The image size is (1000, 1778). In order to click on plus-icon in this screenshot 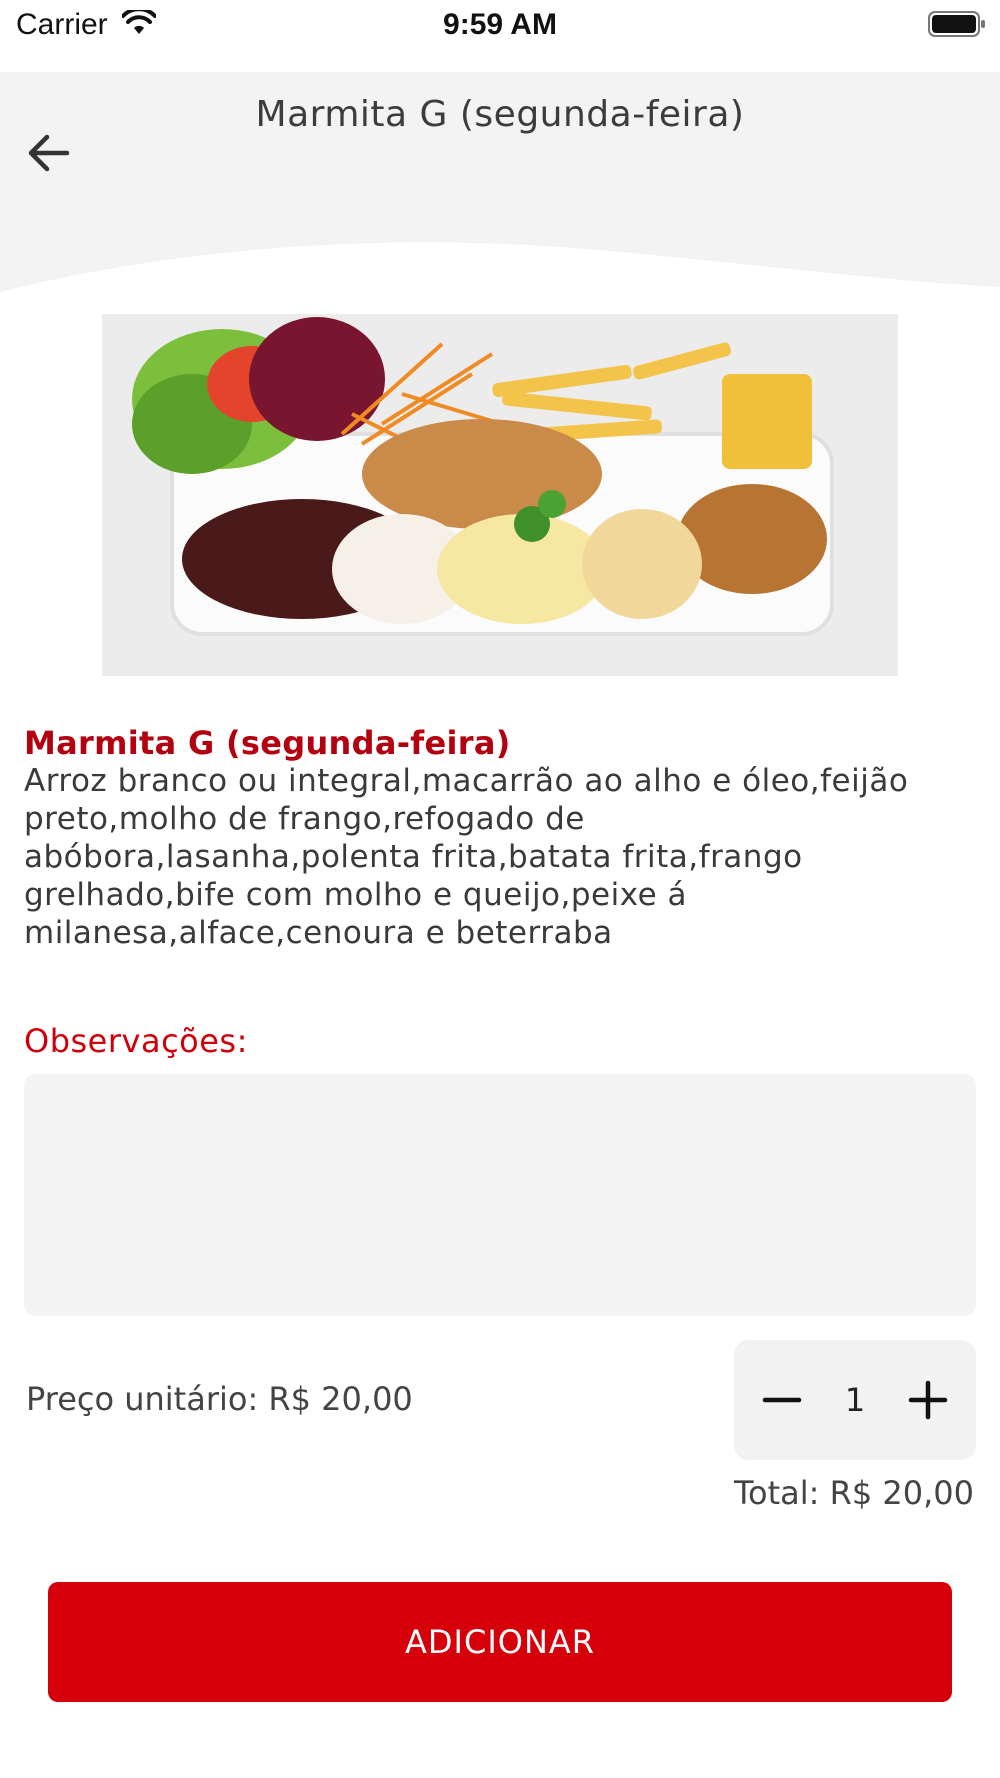, I will do `click(928, 1400)`.